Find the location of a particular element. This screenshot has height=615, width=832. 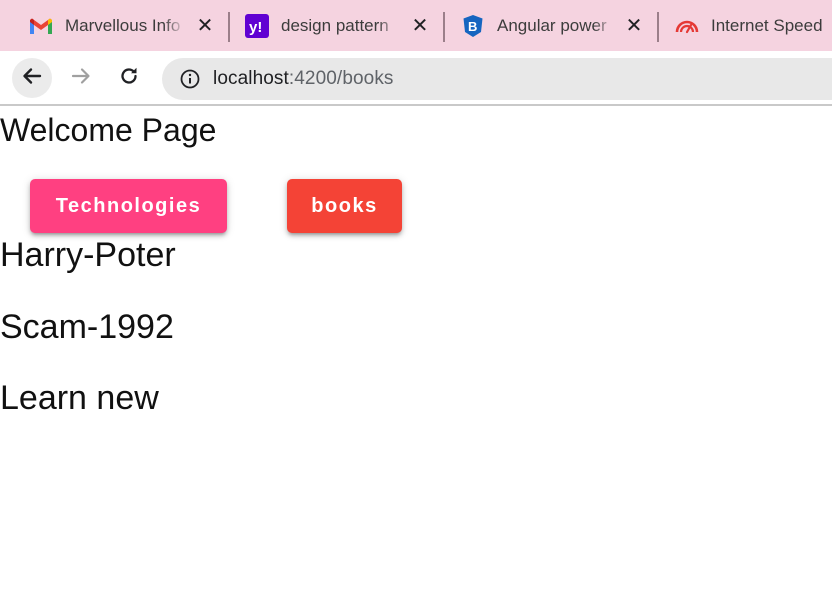

url-text: localhost:4200/books is located at coordinates (303, 79).